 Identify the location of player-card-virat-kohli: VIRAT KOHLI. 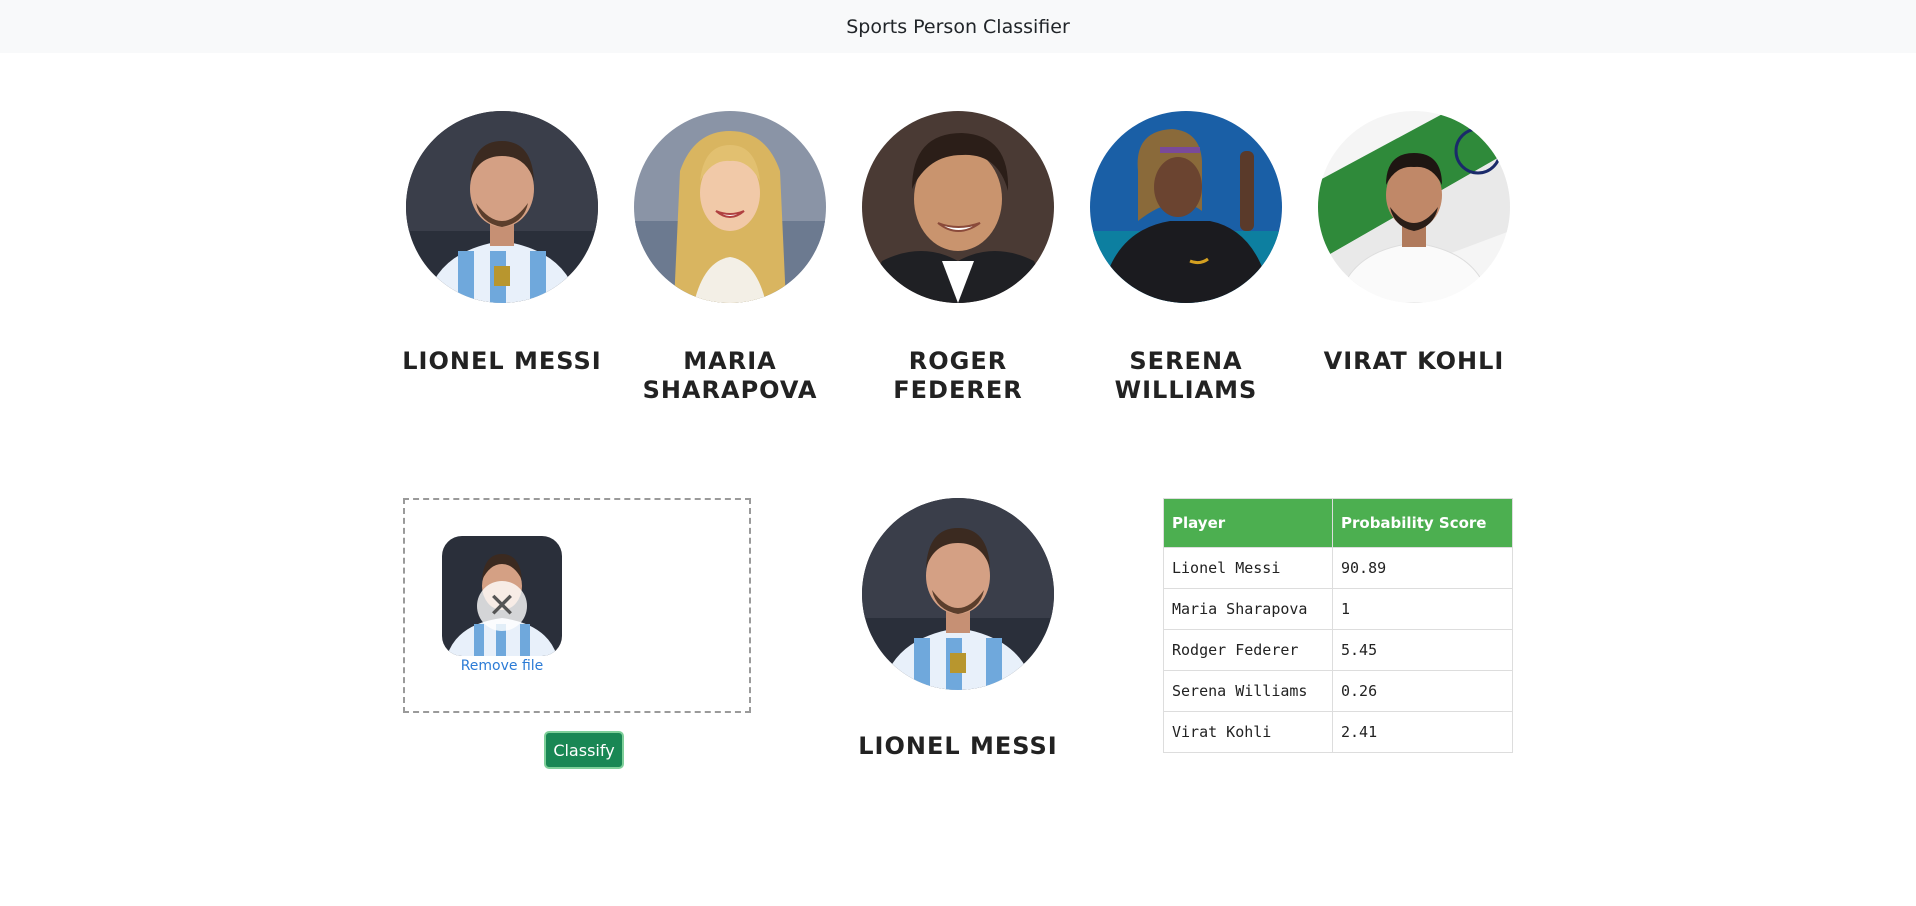
(1414, 243).